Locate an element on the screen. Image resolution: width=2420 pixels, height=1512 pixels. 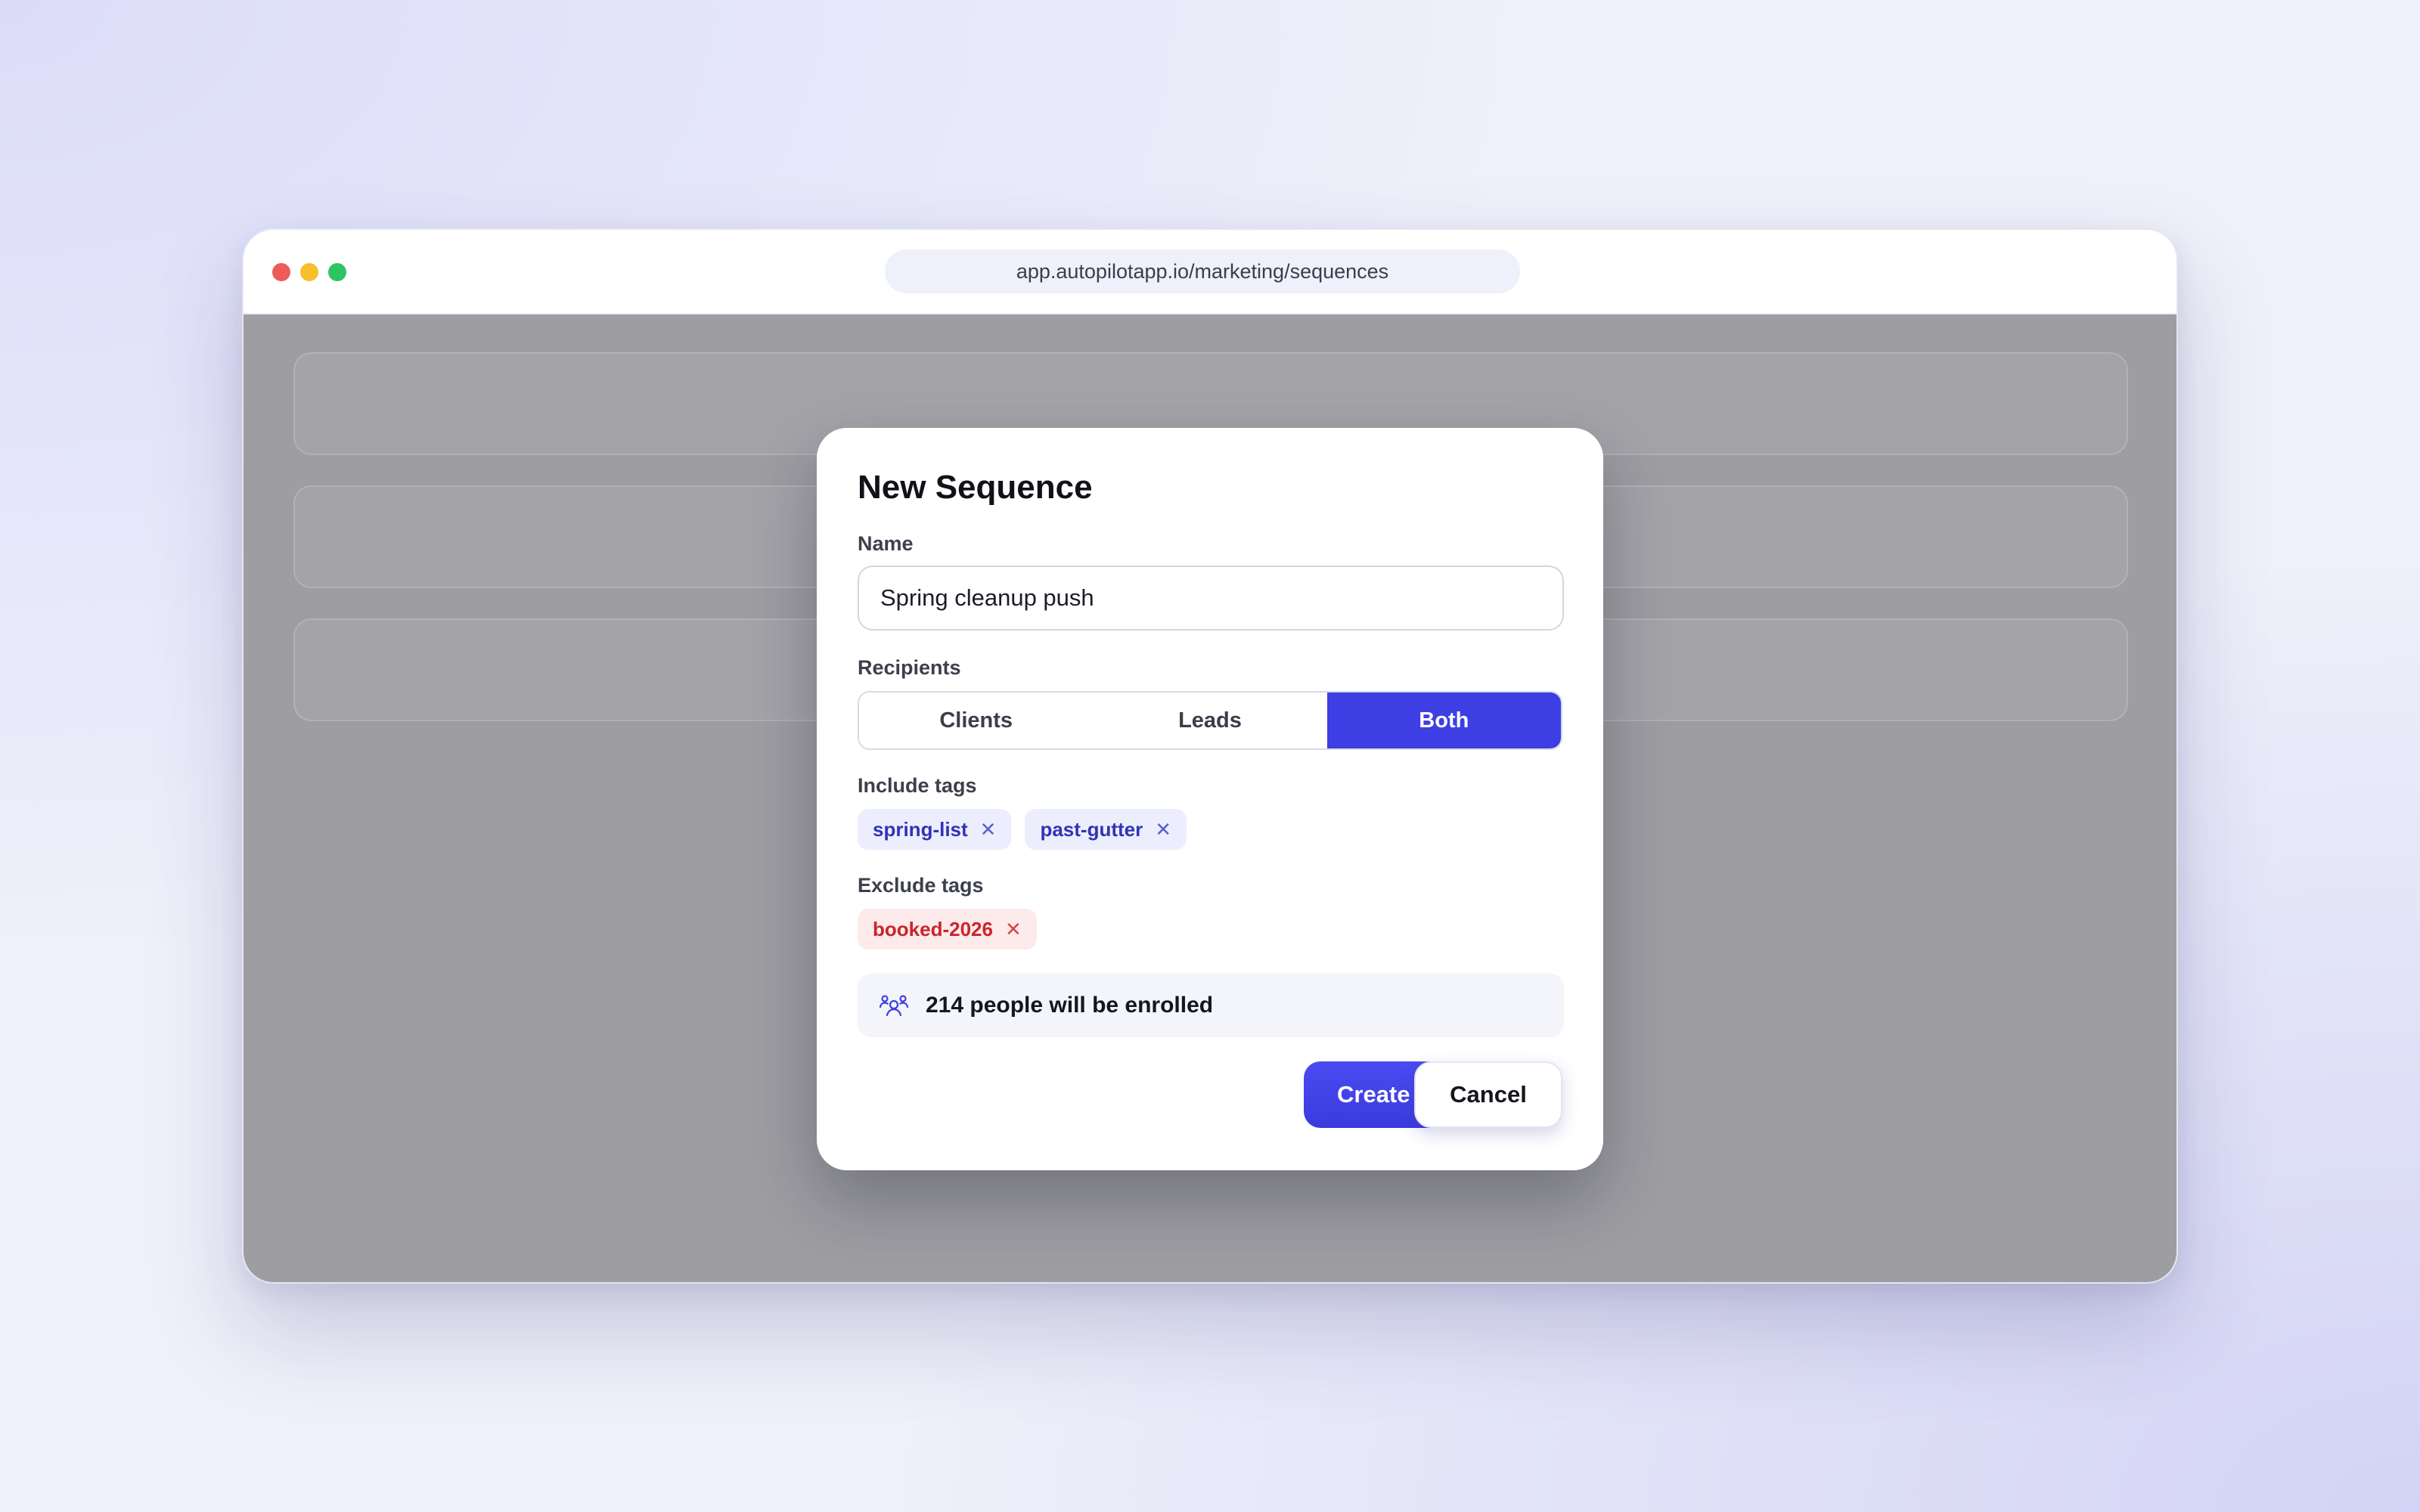
tag-label: booked-2026 is located at coordinates (933, 928).